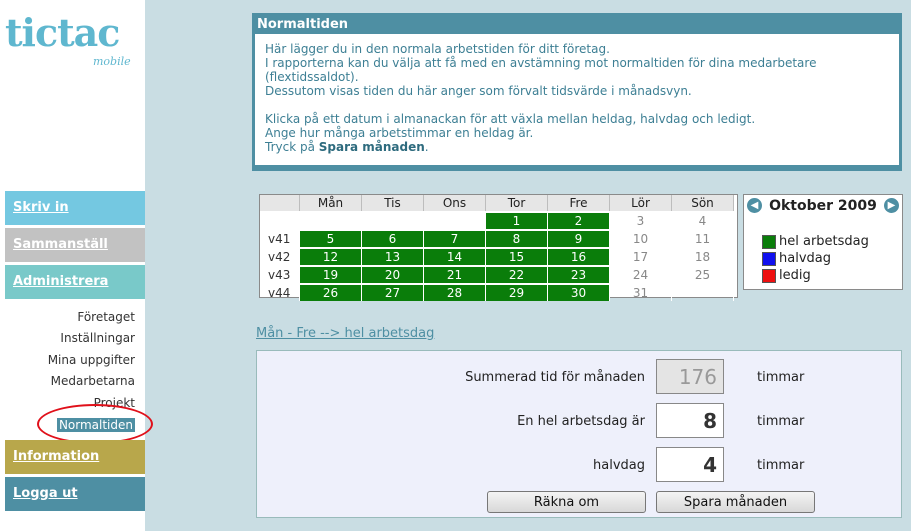 The image size is (911, 531). I want to click on day-header: Tis, so click(393, 203).